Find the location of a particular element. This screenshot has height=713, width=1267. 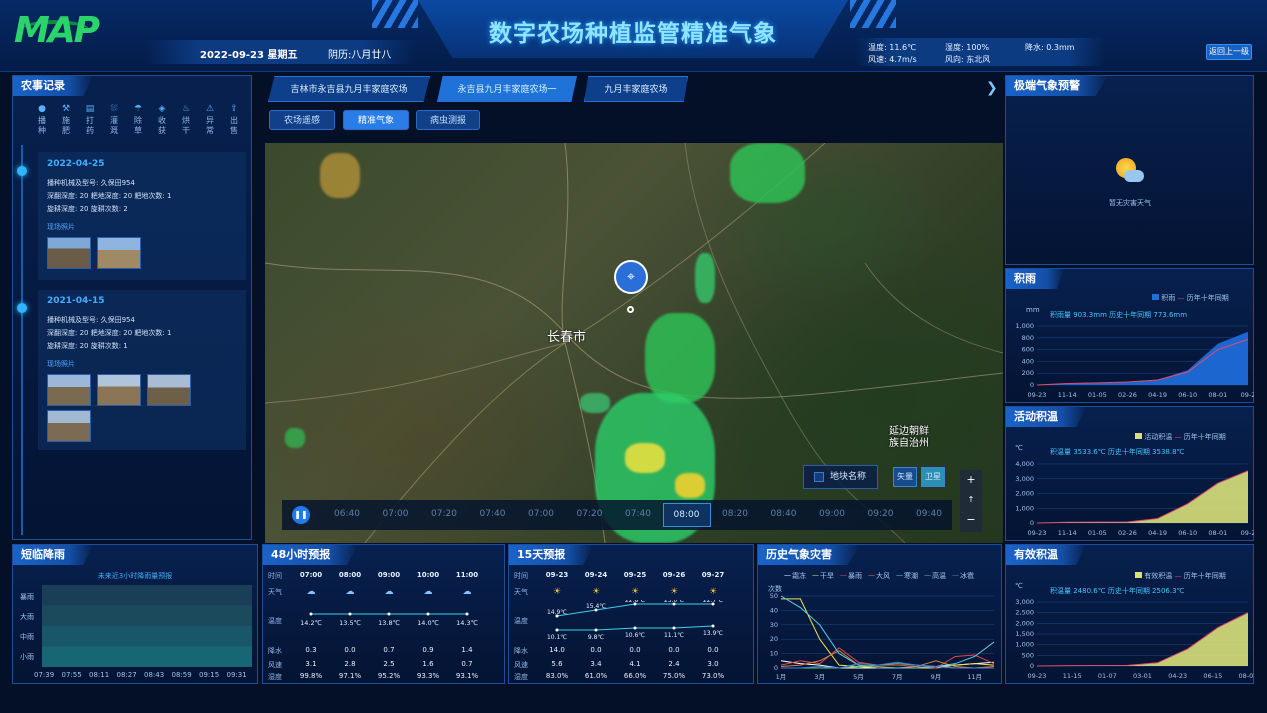

time-tick: 08:00 is located at coordinates (686, 515).